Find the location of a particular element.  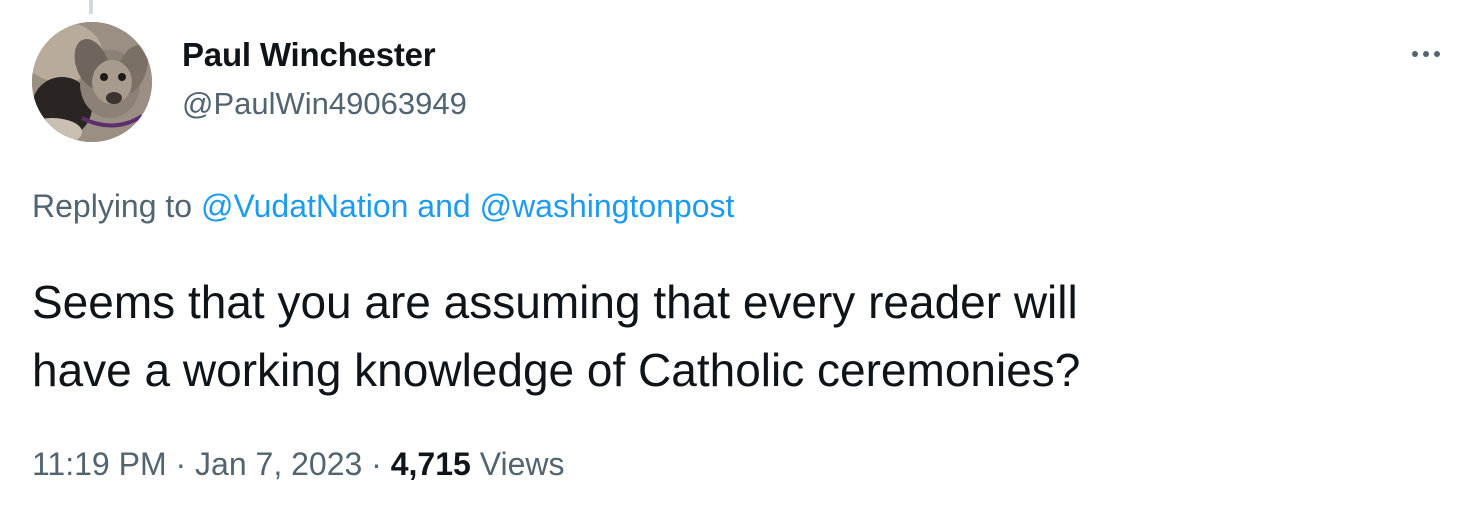

avatar is located at coordinates (92, 82).